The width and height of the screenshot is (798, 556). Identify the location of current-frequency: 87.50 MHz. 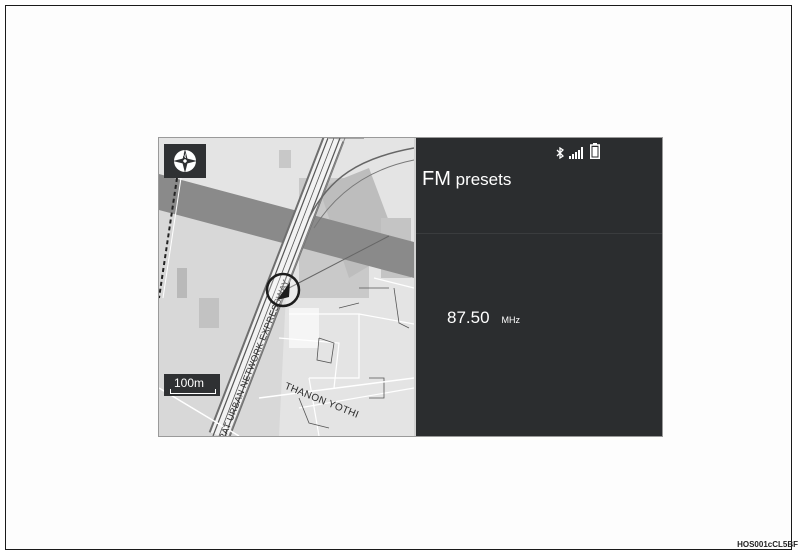
(483, 318).